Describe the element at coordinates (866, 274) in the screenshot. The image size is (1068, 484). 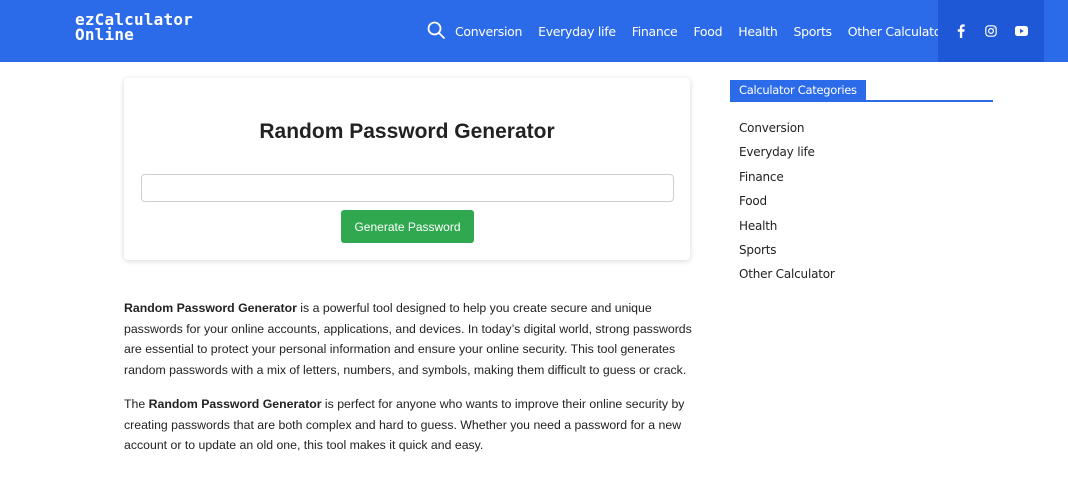
I see `sidebar-item-other-calculator: Other Calculator` at that location.